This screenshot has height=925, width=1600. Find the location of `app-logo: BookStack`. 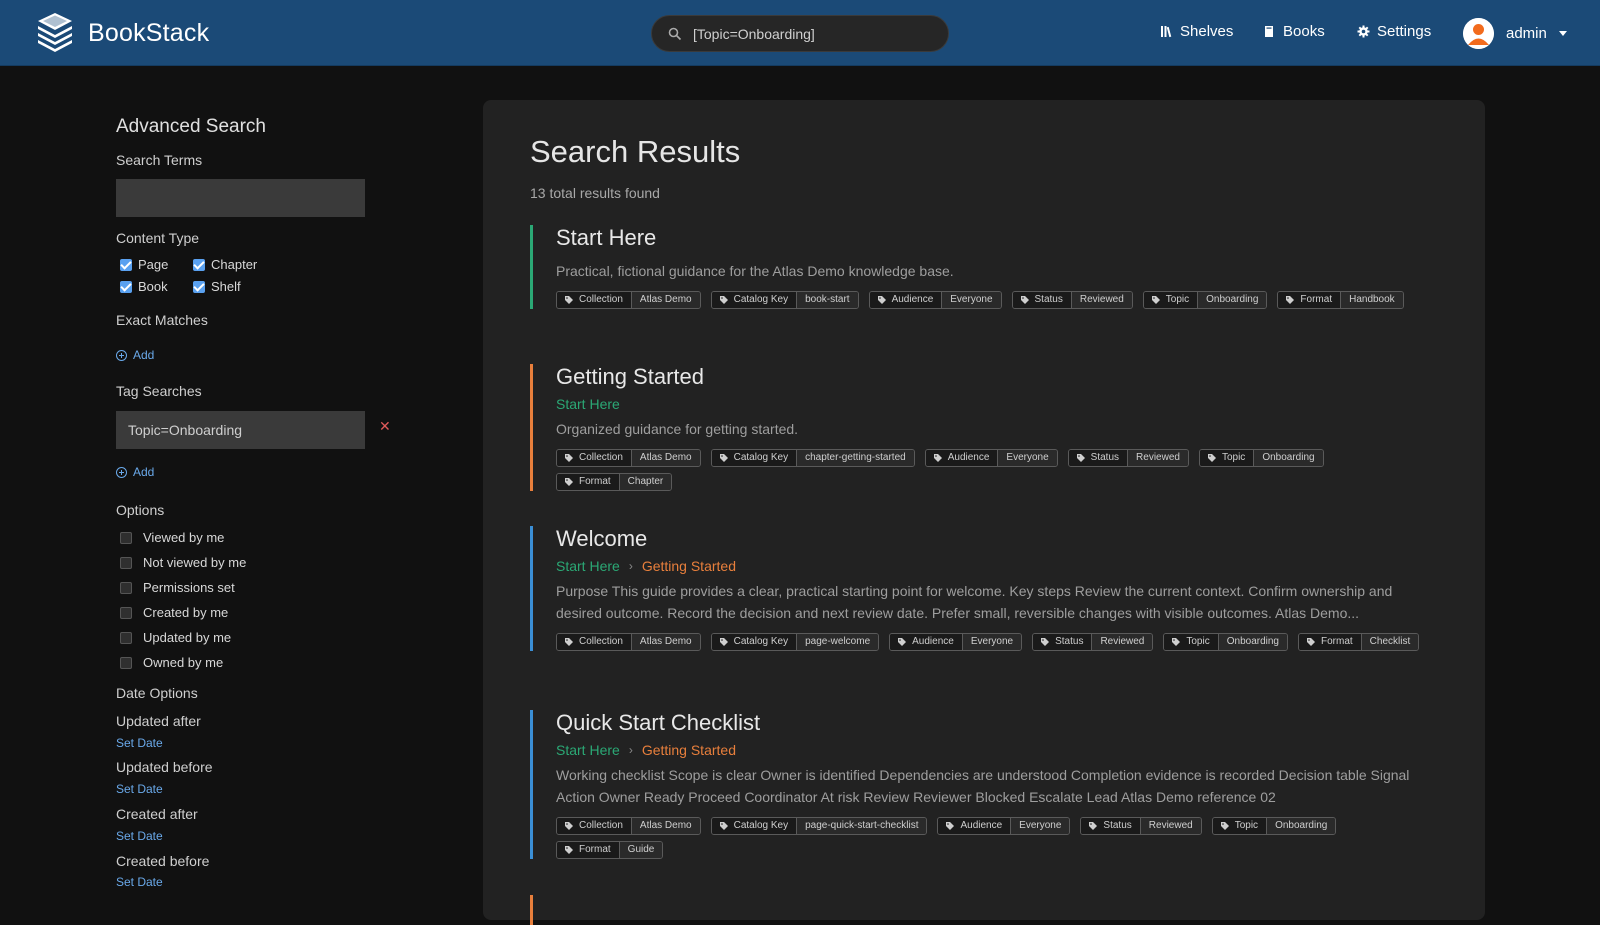

app-logo: BookStack is located at coordinates (121, 33).